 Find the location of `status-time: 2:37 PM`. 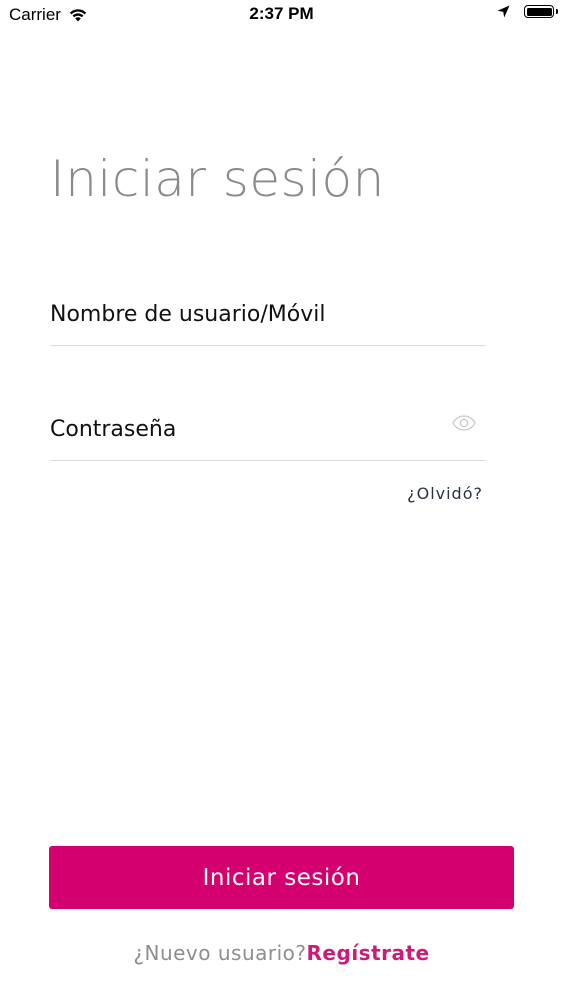

status-time: 2:37 PM is located at coordinates (281, 13).